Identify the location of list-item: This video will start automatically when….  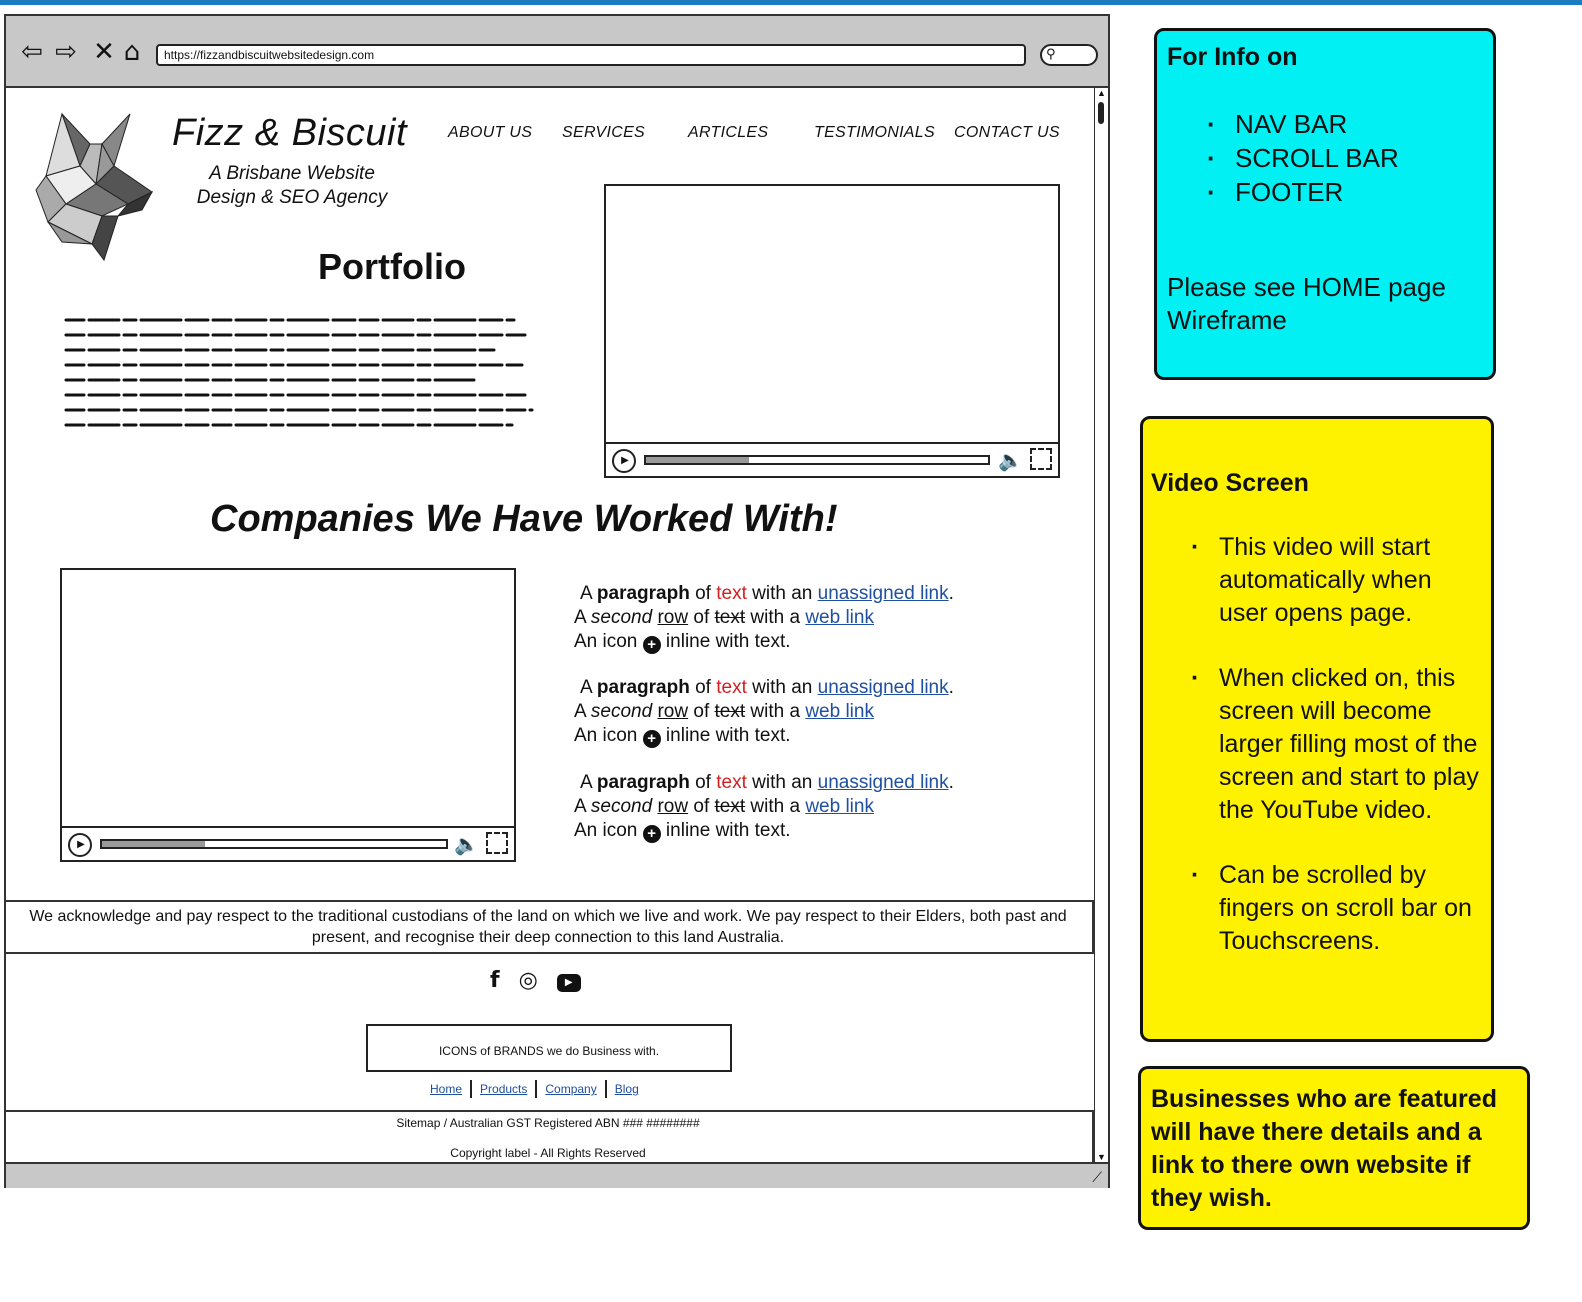
(1338, 580).